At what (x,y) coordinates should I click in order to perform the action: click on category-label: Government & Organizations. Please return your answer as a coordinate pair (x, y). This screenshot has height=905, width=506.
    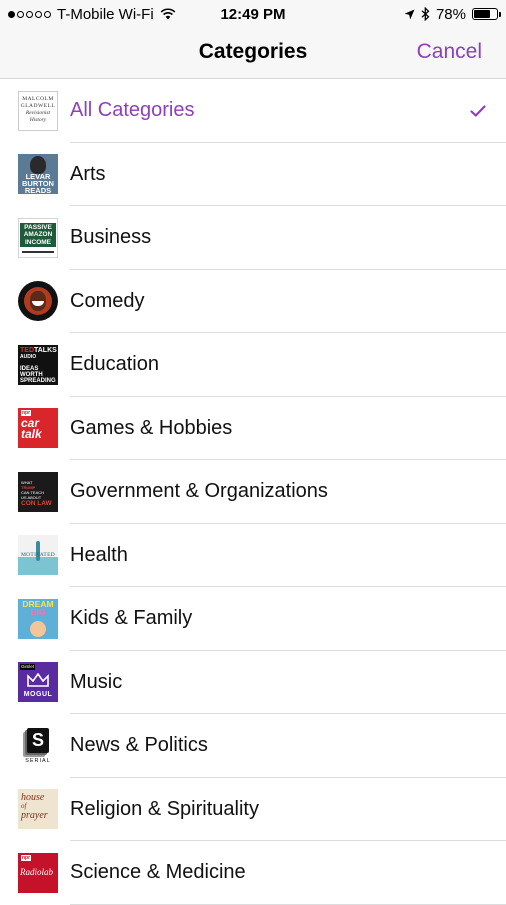
    Looking at the image, I should click on (199, 491).